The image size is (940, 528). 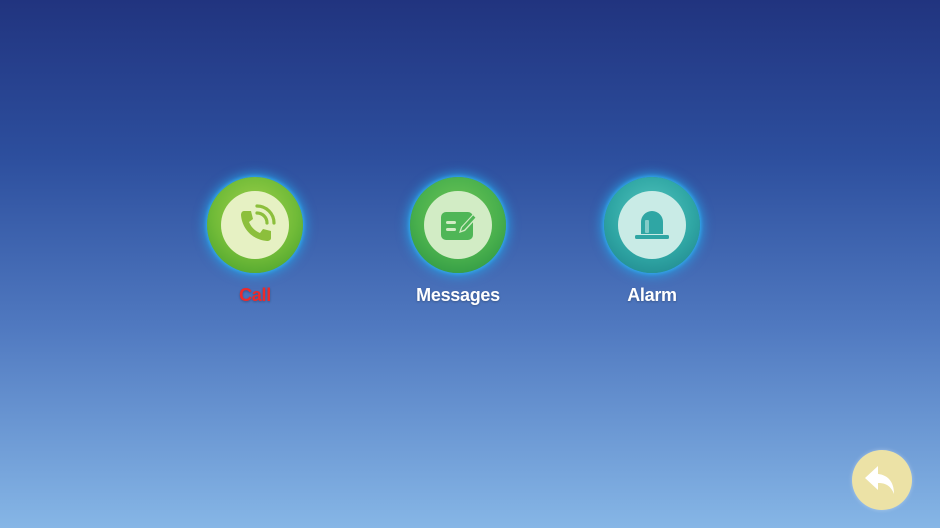 I want to click on call-menu-item: Call, so click(x=255, y=247).